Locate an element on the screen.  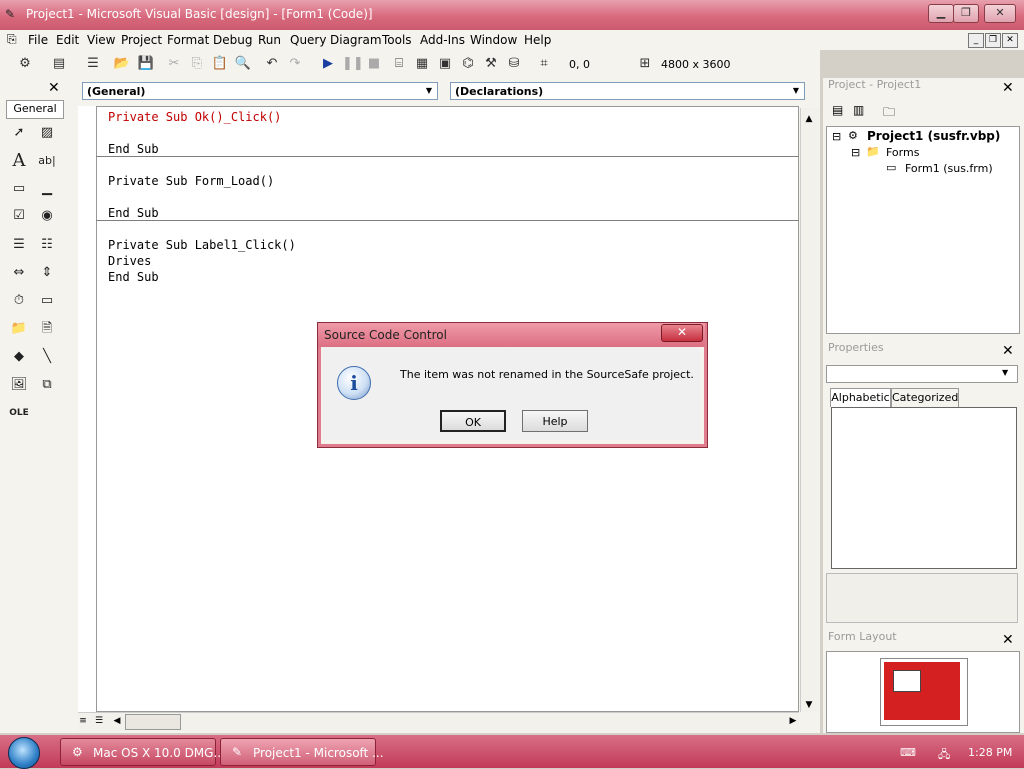
listbox-tool-icon: ☷ is located at coordinates (47, 245).